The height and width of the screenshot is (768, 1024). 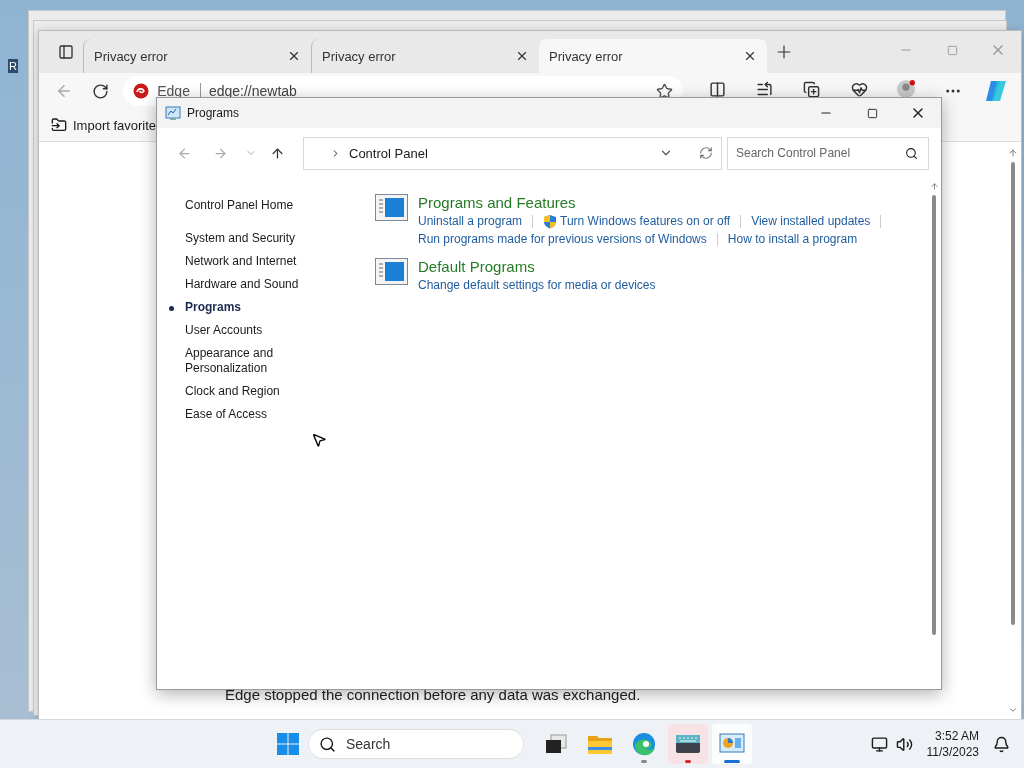 I want to click on taskbar-app, so click(x=688, y=744).